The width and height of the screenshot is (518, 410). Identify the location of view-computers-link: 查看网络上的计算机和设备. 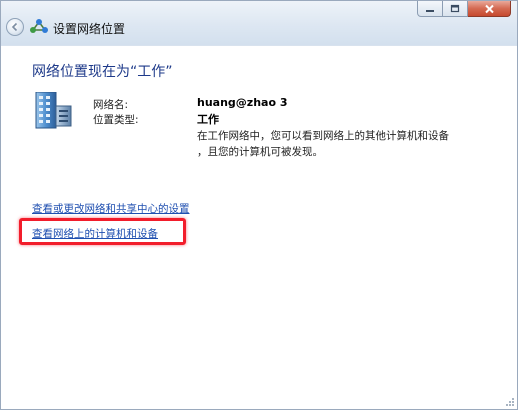
(95, 233).